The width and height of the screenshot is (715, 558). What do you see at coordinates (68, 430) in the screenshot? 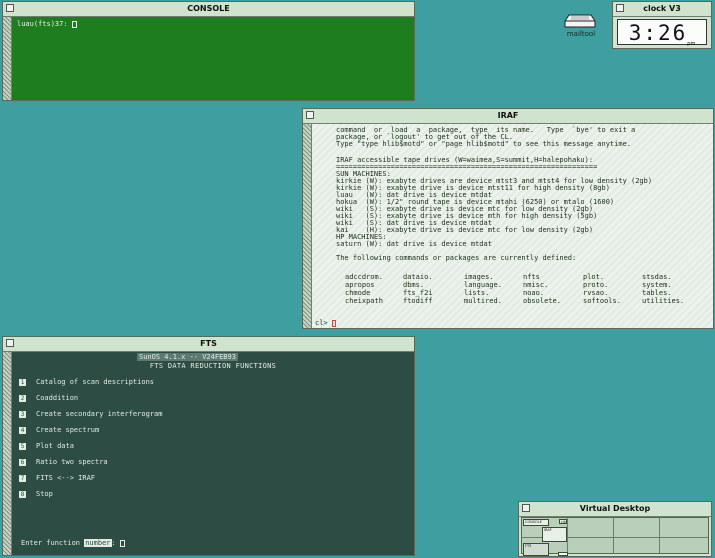
I see `menu-label: Create spectrum` at bounding box center [68, 430].